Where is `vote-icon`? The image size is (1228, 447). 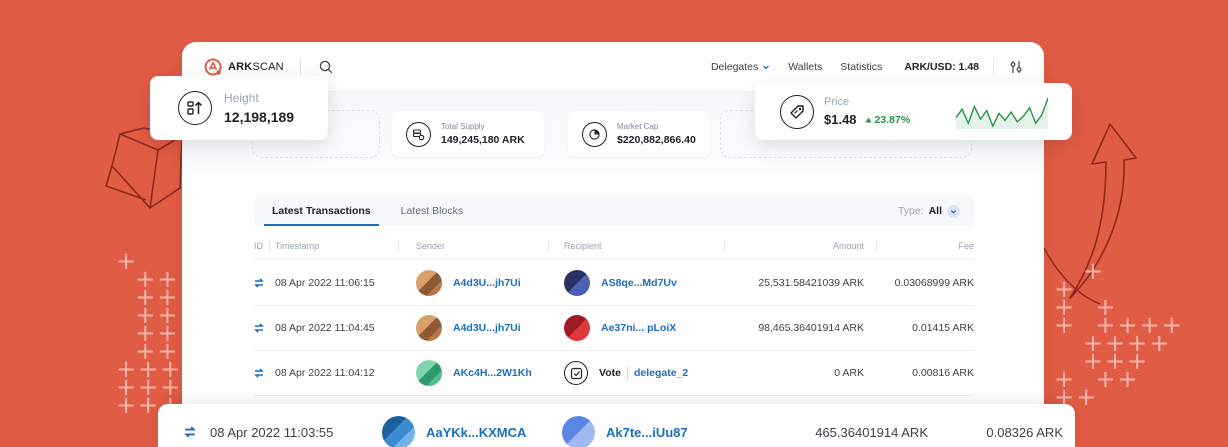
vote-icon is located at coordinates (576, 373).